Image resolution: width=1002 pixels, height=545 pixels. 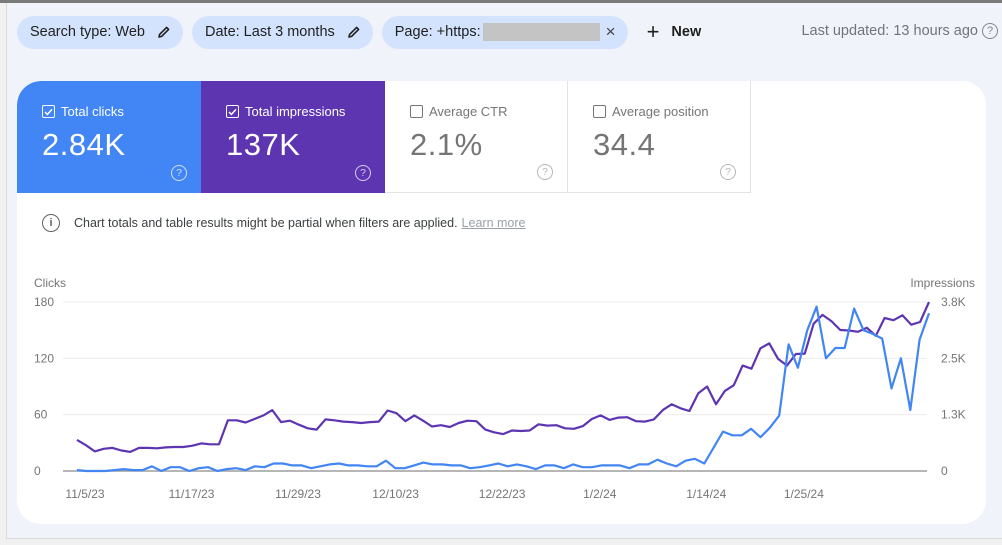 What do you see at coordinates (446, 144) in the screenshot?
I see `metric-value: 2.1%` at bounding box center [446, 144].